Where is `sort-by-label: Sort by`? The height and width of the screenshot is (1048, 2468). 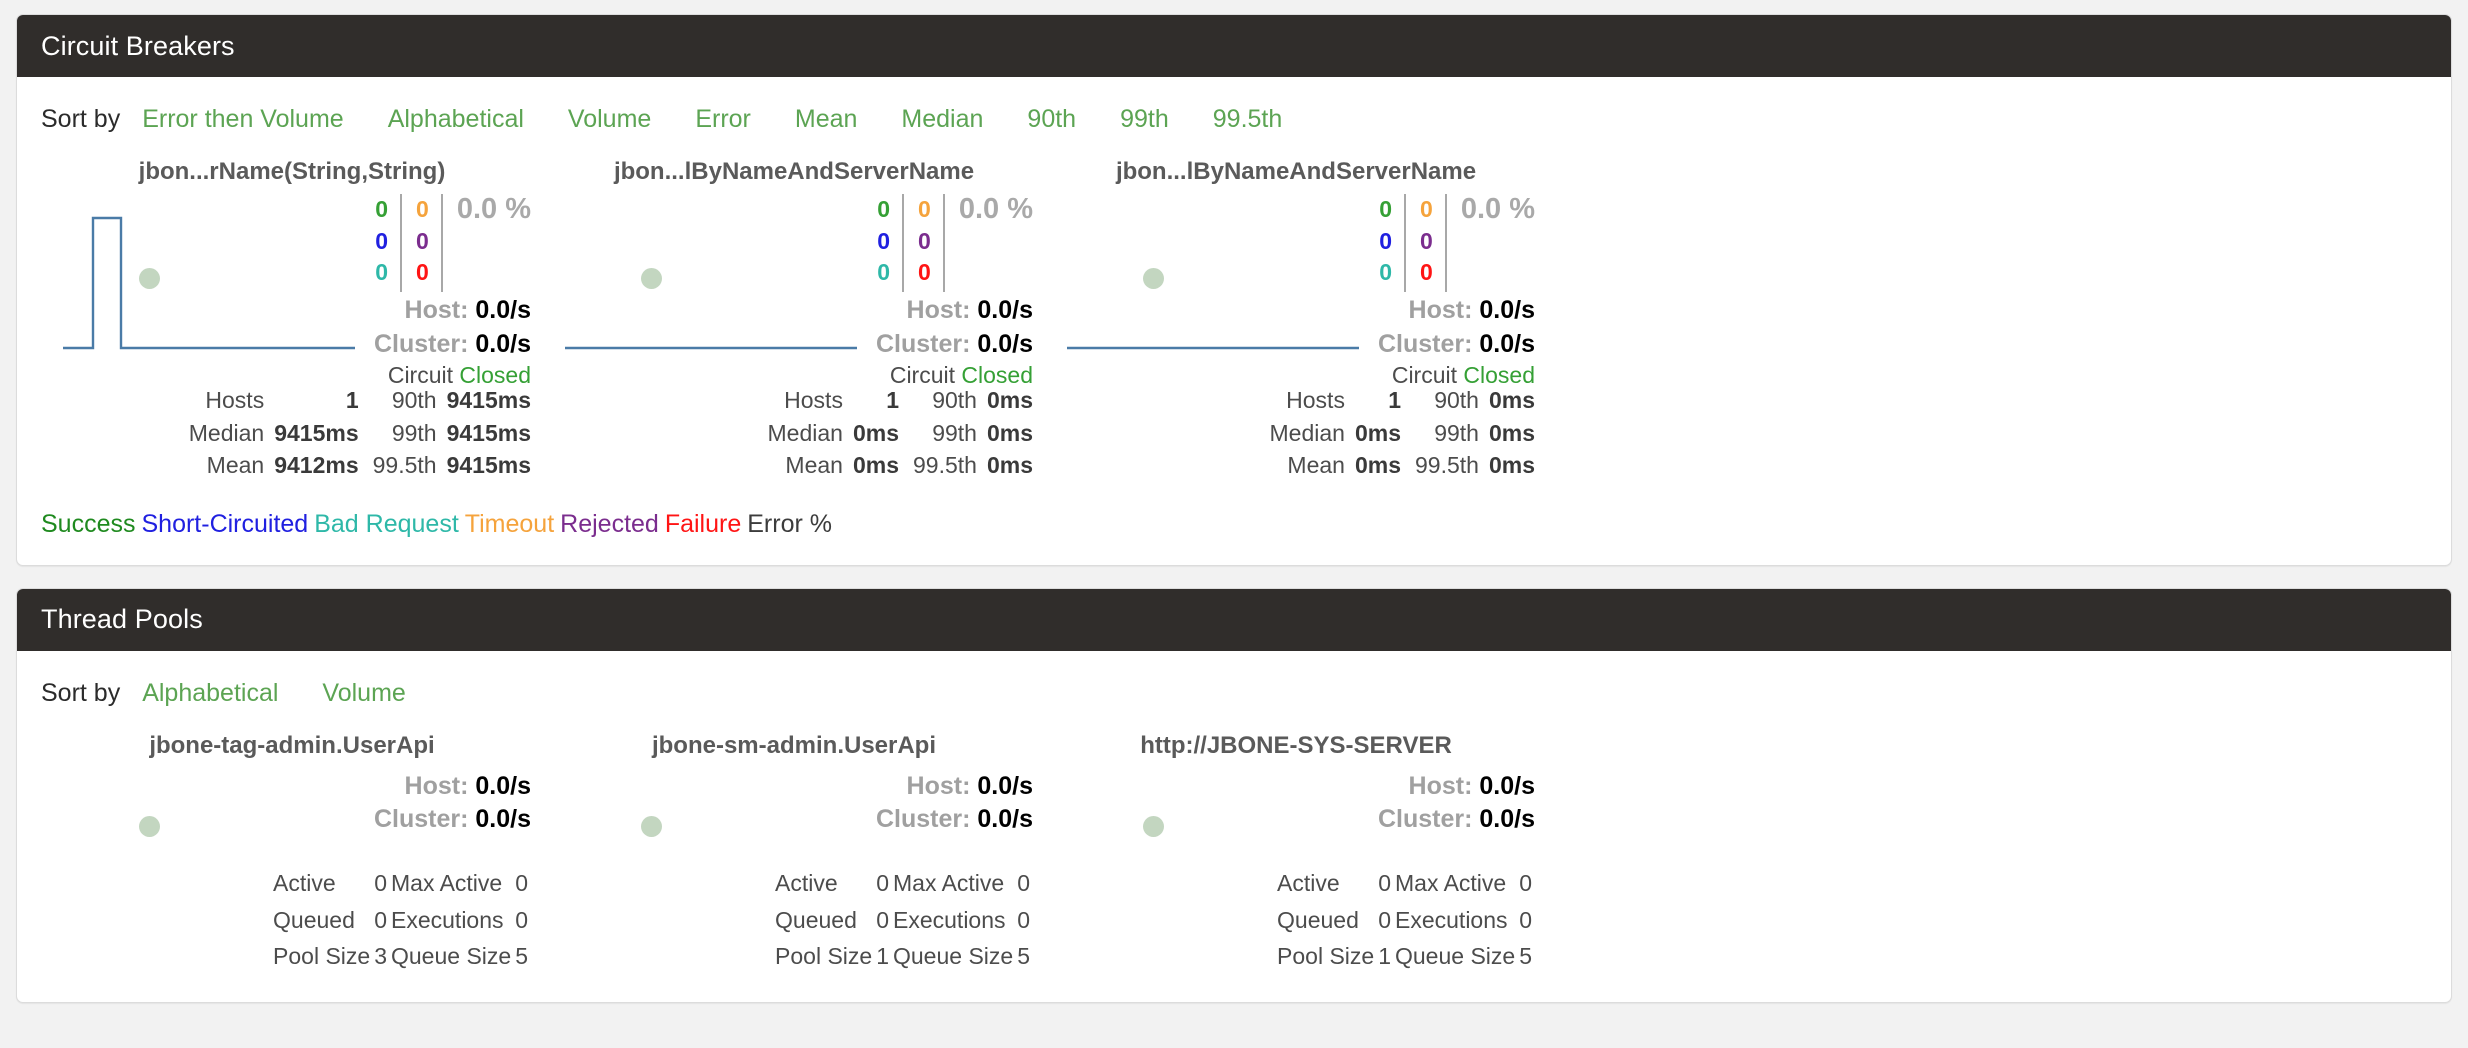
sort-by-label: Sort by is located at coordinates (81, 119).